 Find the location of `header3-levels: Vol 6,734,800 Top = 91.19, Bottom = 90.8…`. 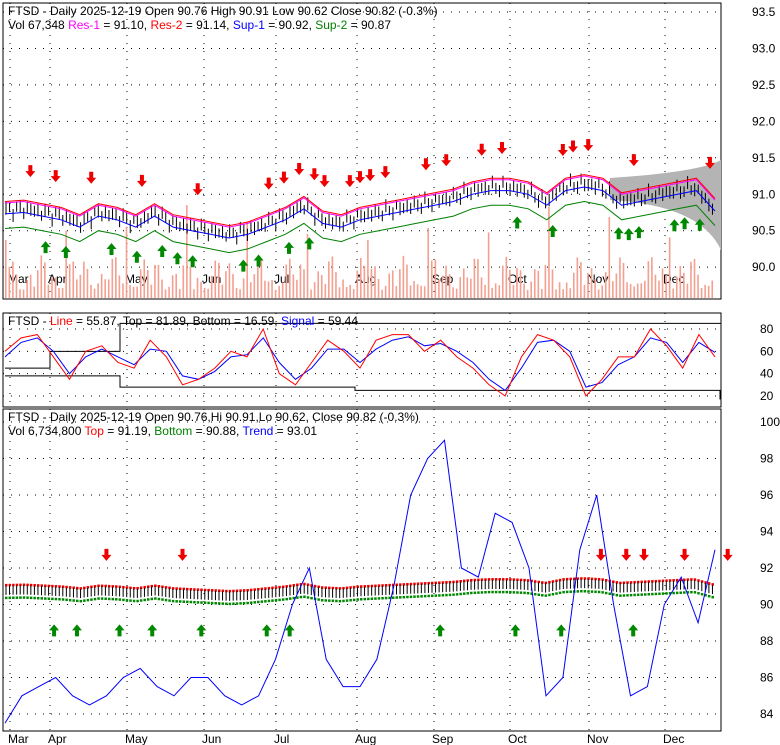

header3-levels: Vol 6,734,800 Top = 91.19, Bottom = 90.8… is located at coordinates (162, 431).